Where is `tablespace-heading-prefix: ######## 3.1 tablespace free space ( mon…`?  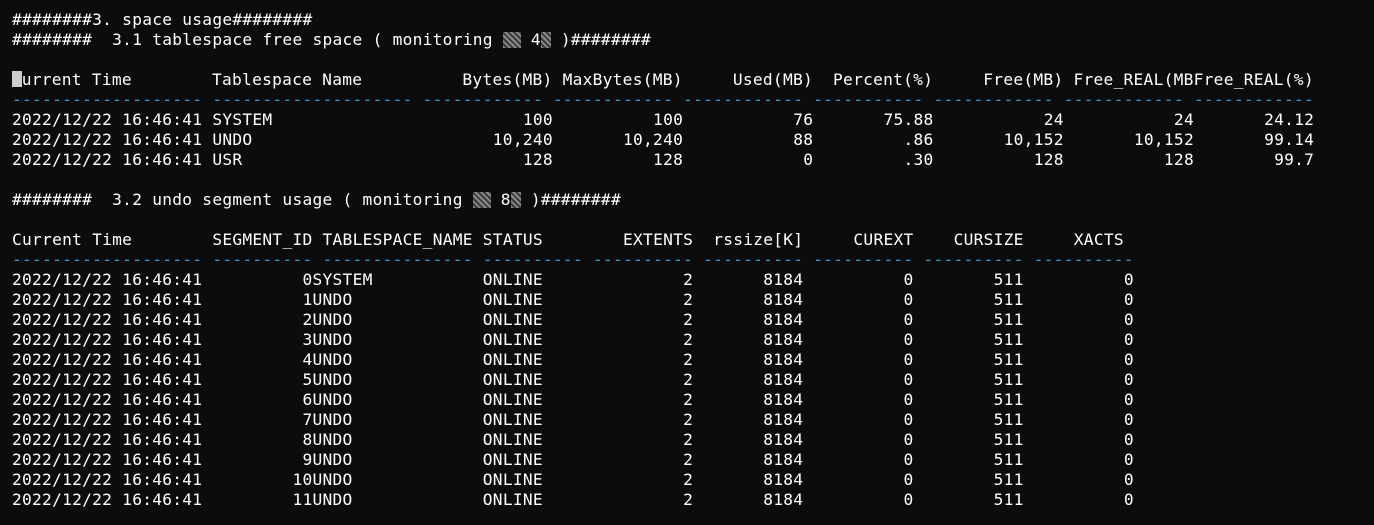 tablespace-heading-prefix: ######## 3.1 tablespace free space ( mon… is located at coordinates (257, 39).